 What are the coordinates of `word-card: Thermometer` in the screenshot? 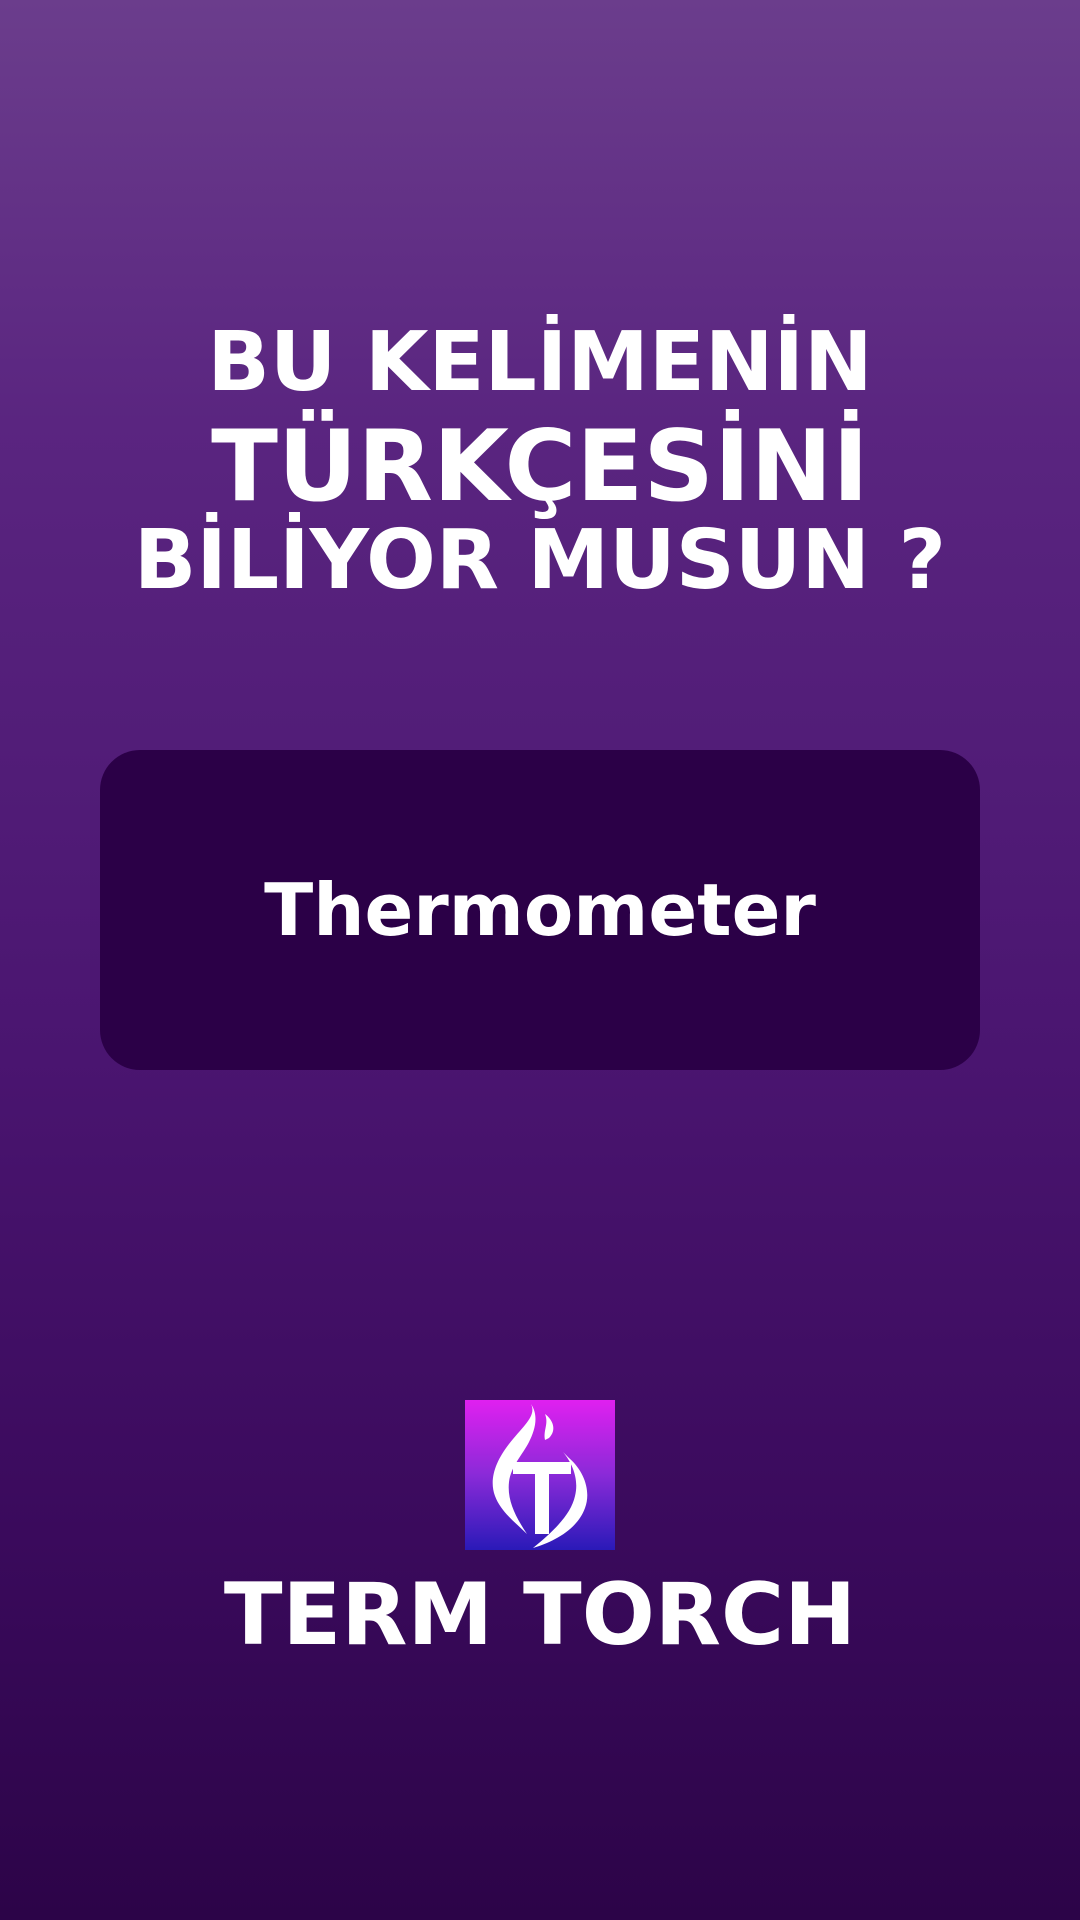 It's located at (540, 910).